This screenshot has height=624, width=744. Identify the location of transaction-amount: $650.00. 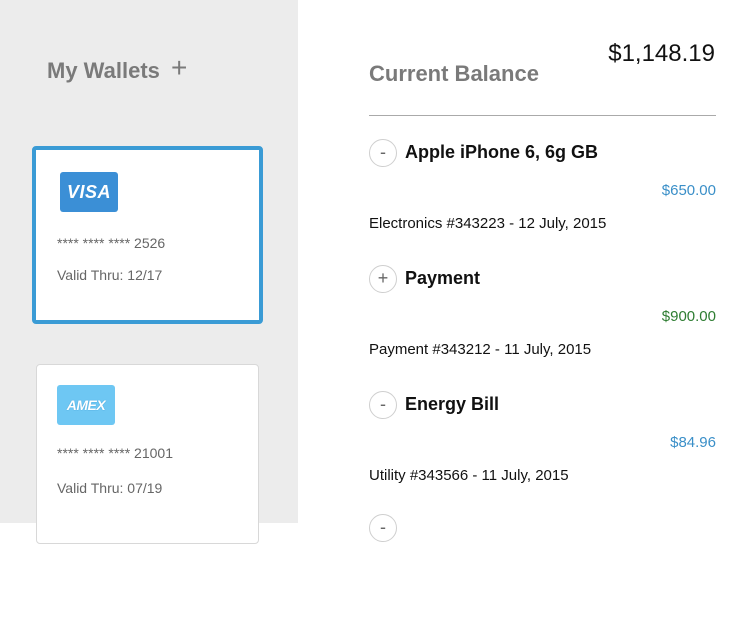
(688, 190).